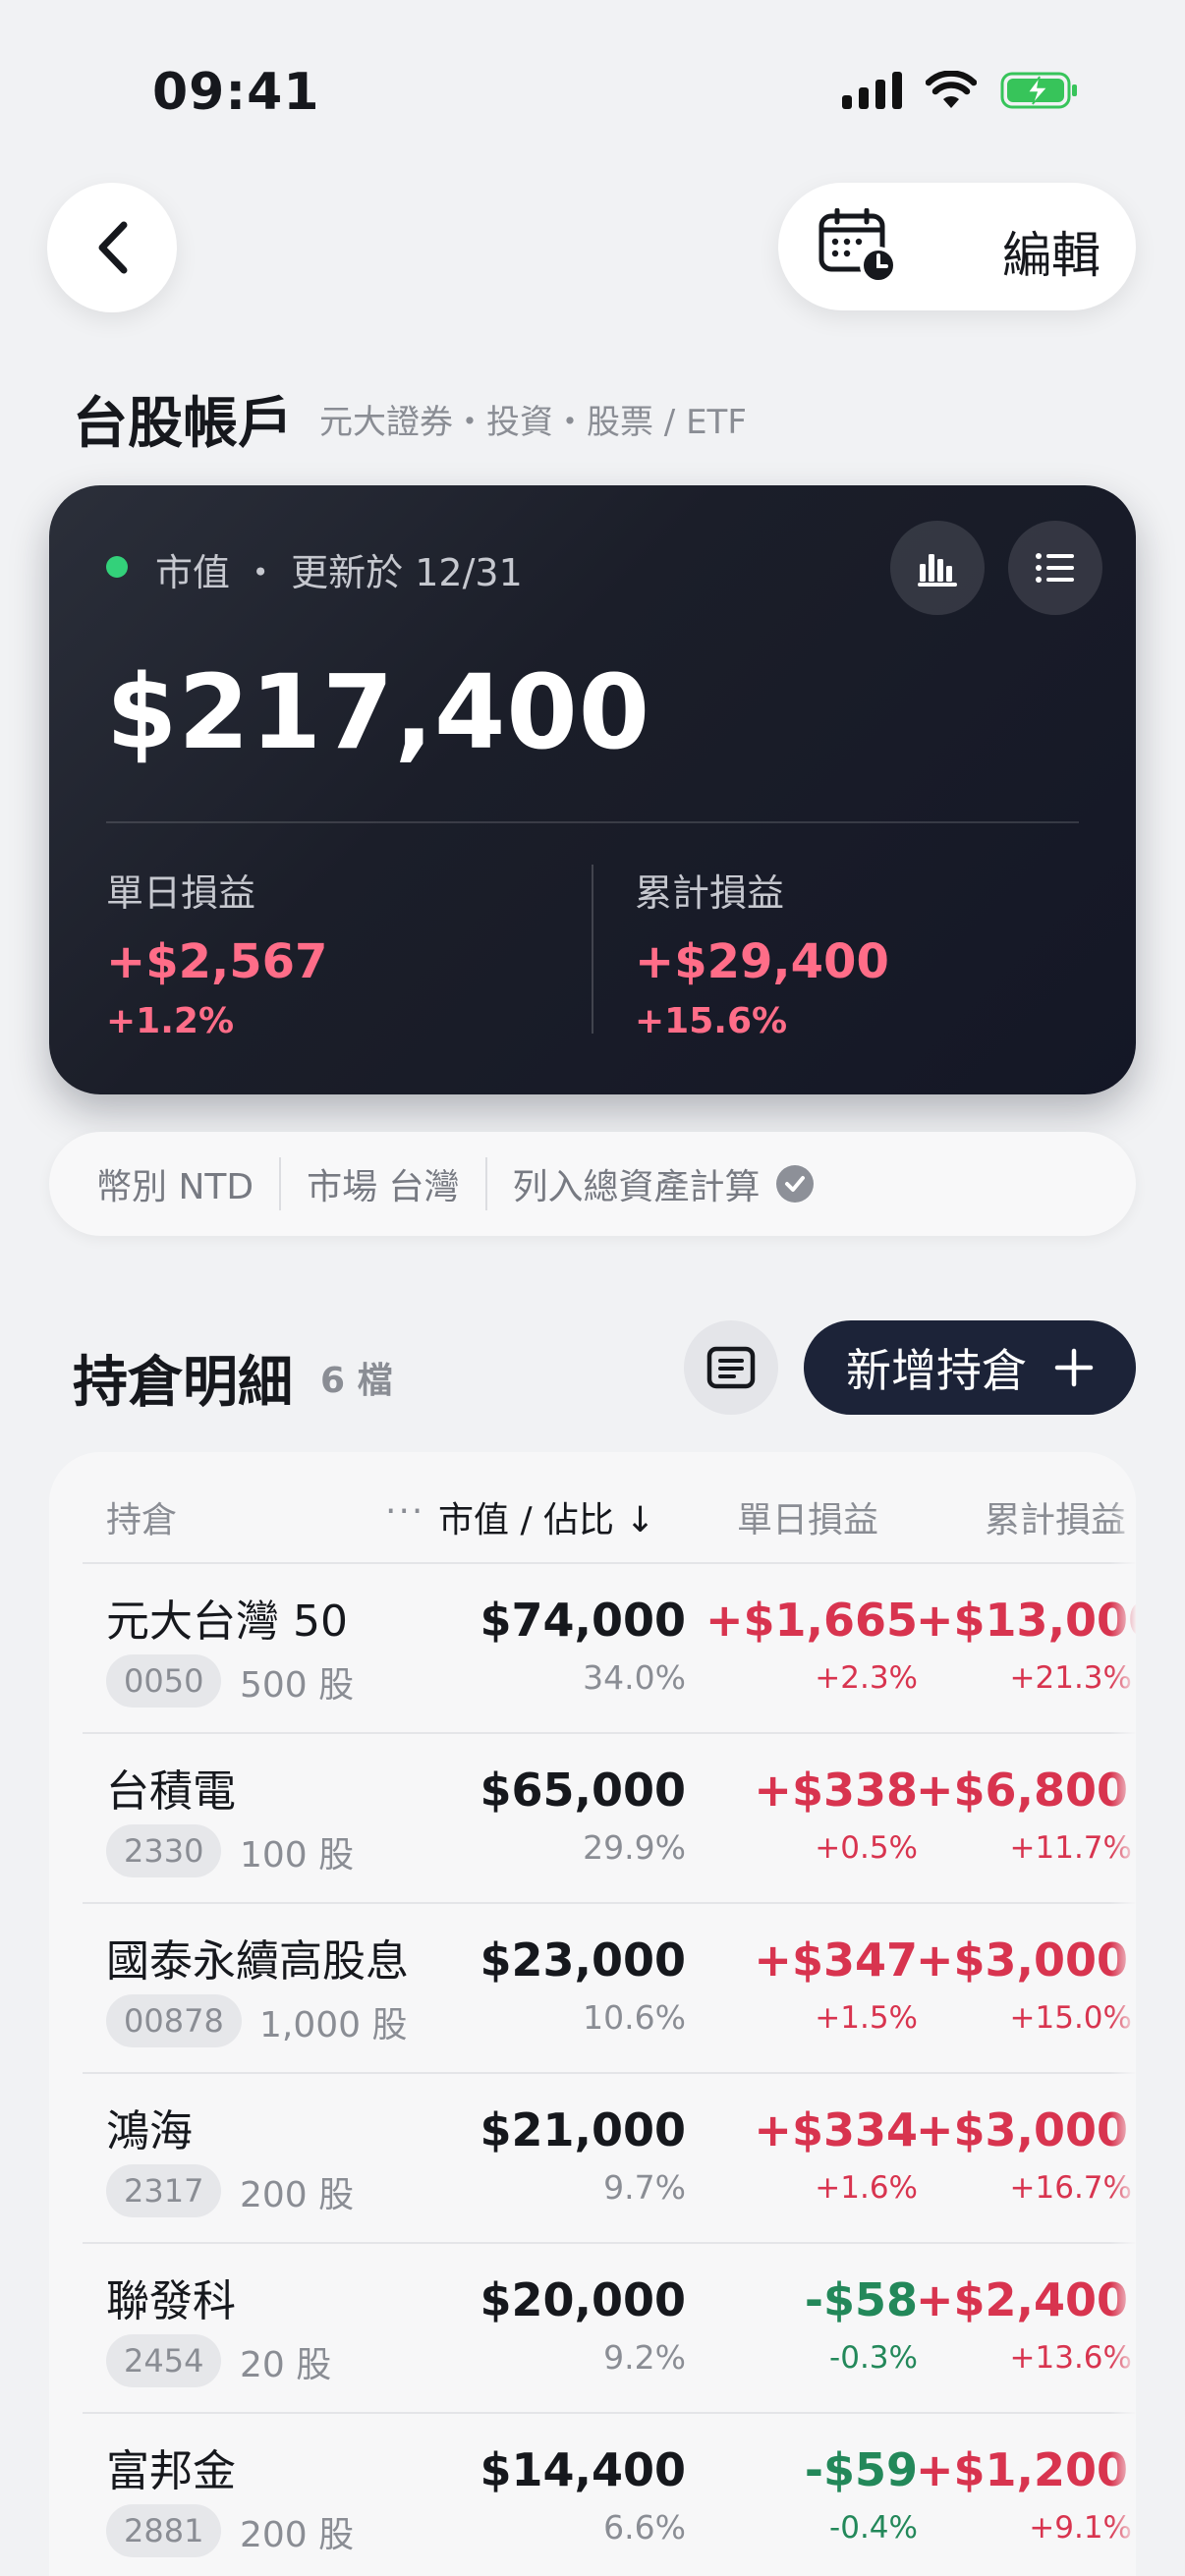  Describe the element at coordinates (286, 2365) in the screenshot. I see `share-count: 20 股` at that location.